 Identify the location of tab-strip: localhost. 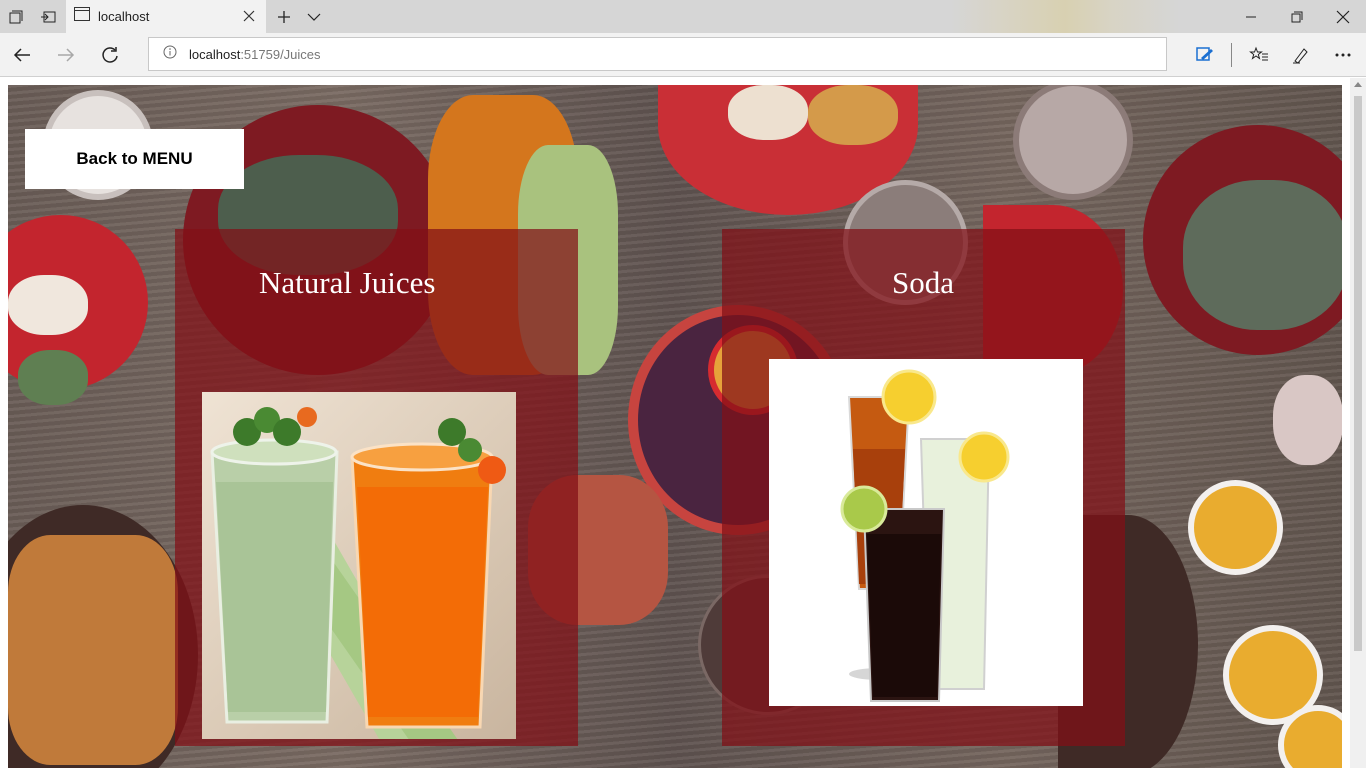
(683, 16).